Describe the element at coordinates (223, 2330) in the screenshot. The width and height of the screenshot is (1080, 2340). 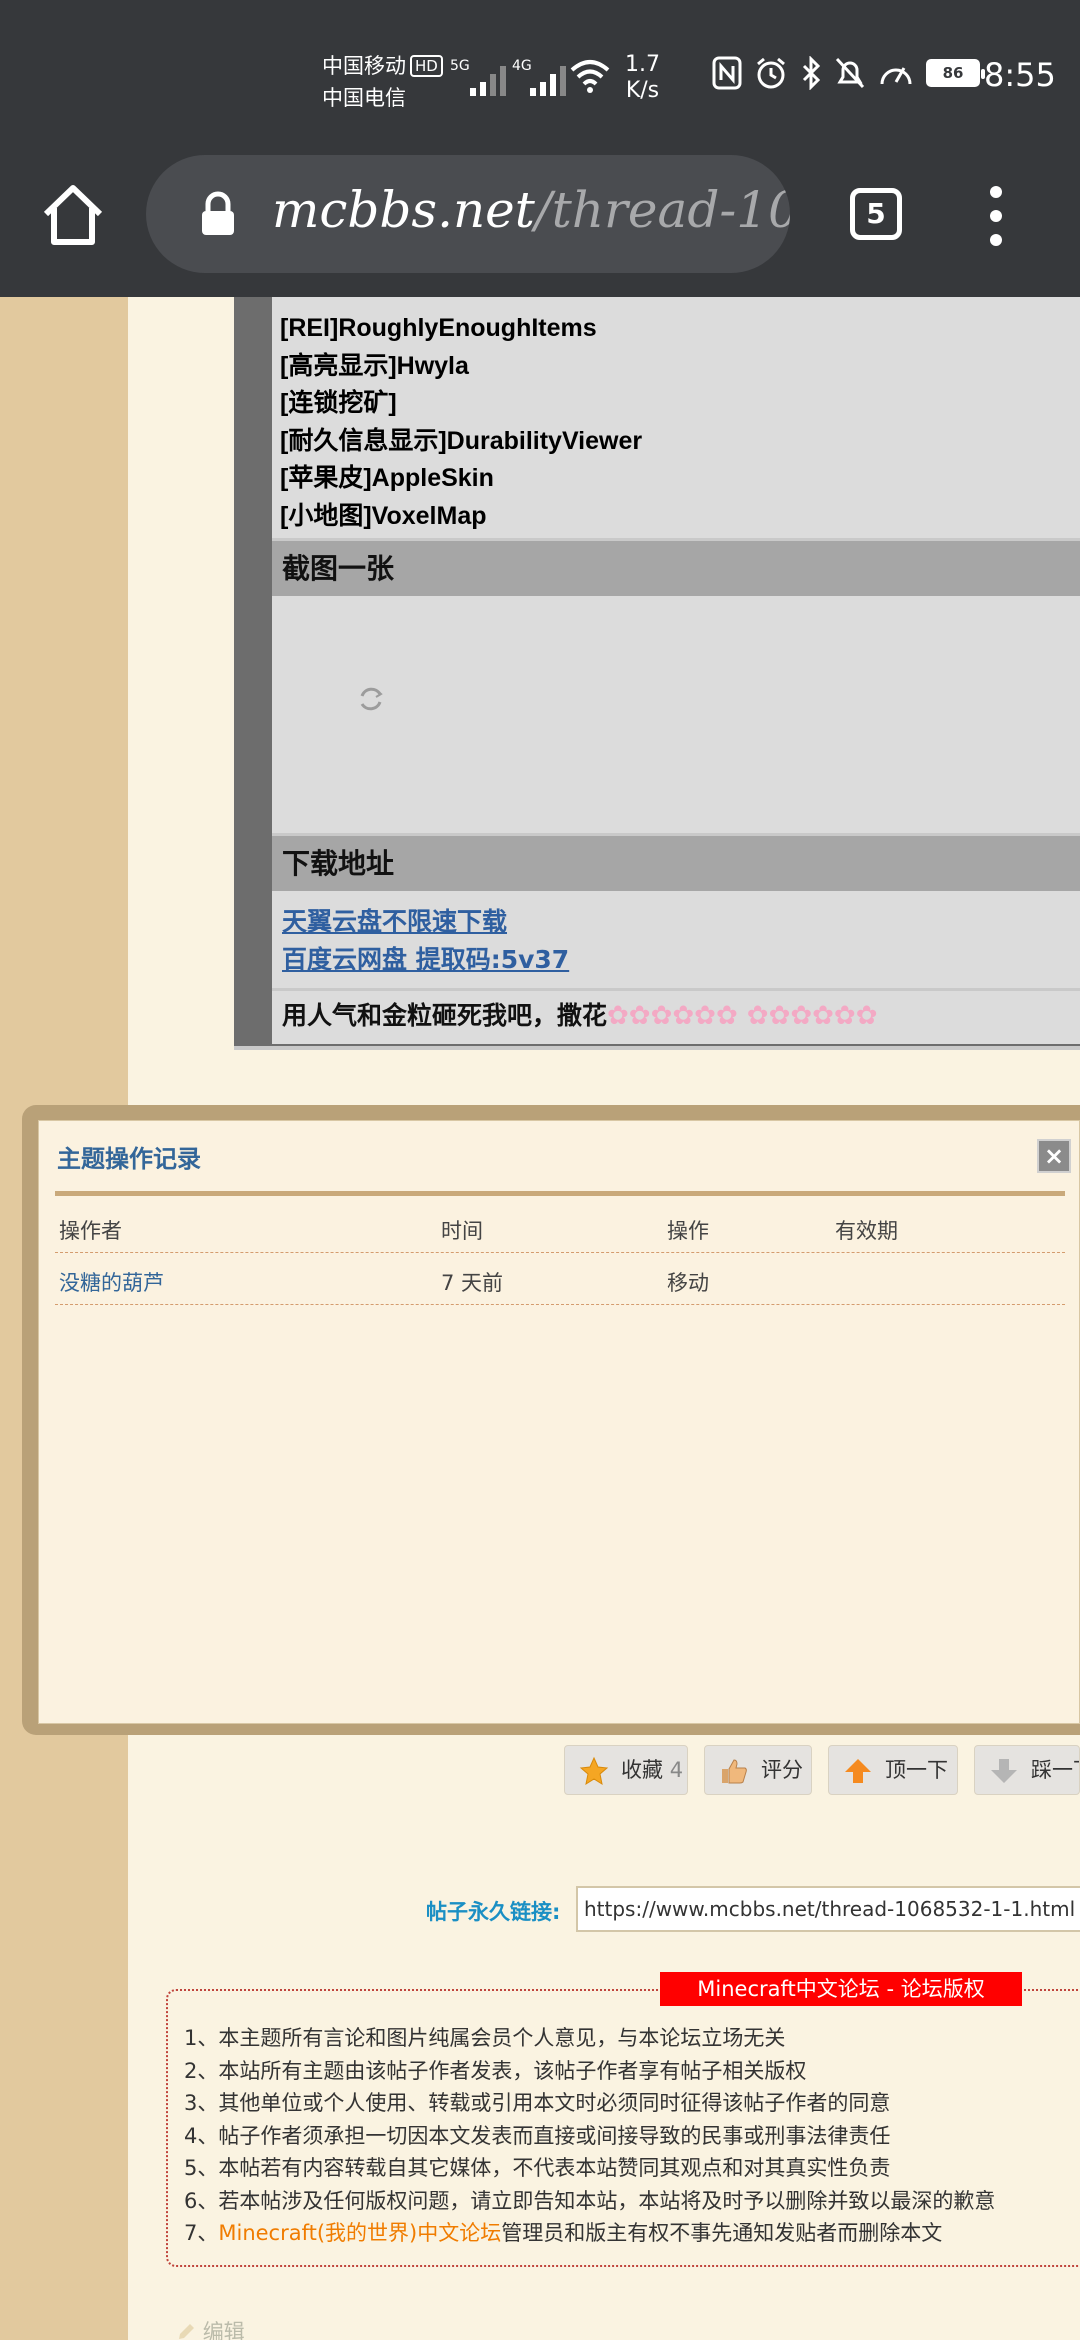
I see `edit-label: 编辑` at that location.